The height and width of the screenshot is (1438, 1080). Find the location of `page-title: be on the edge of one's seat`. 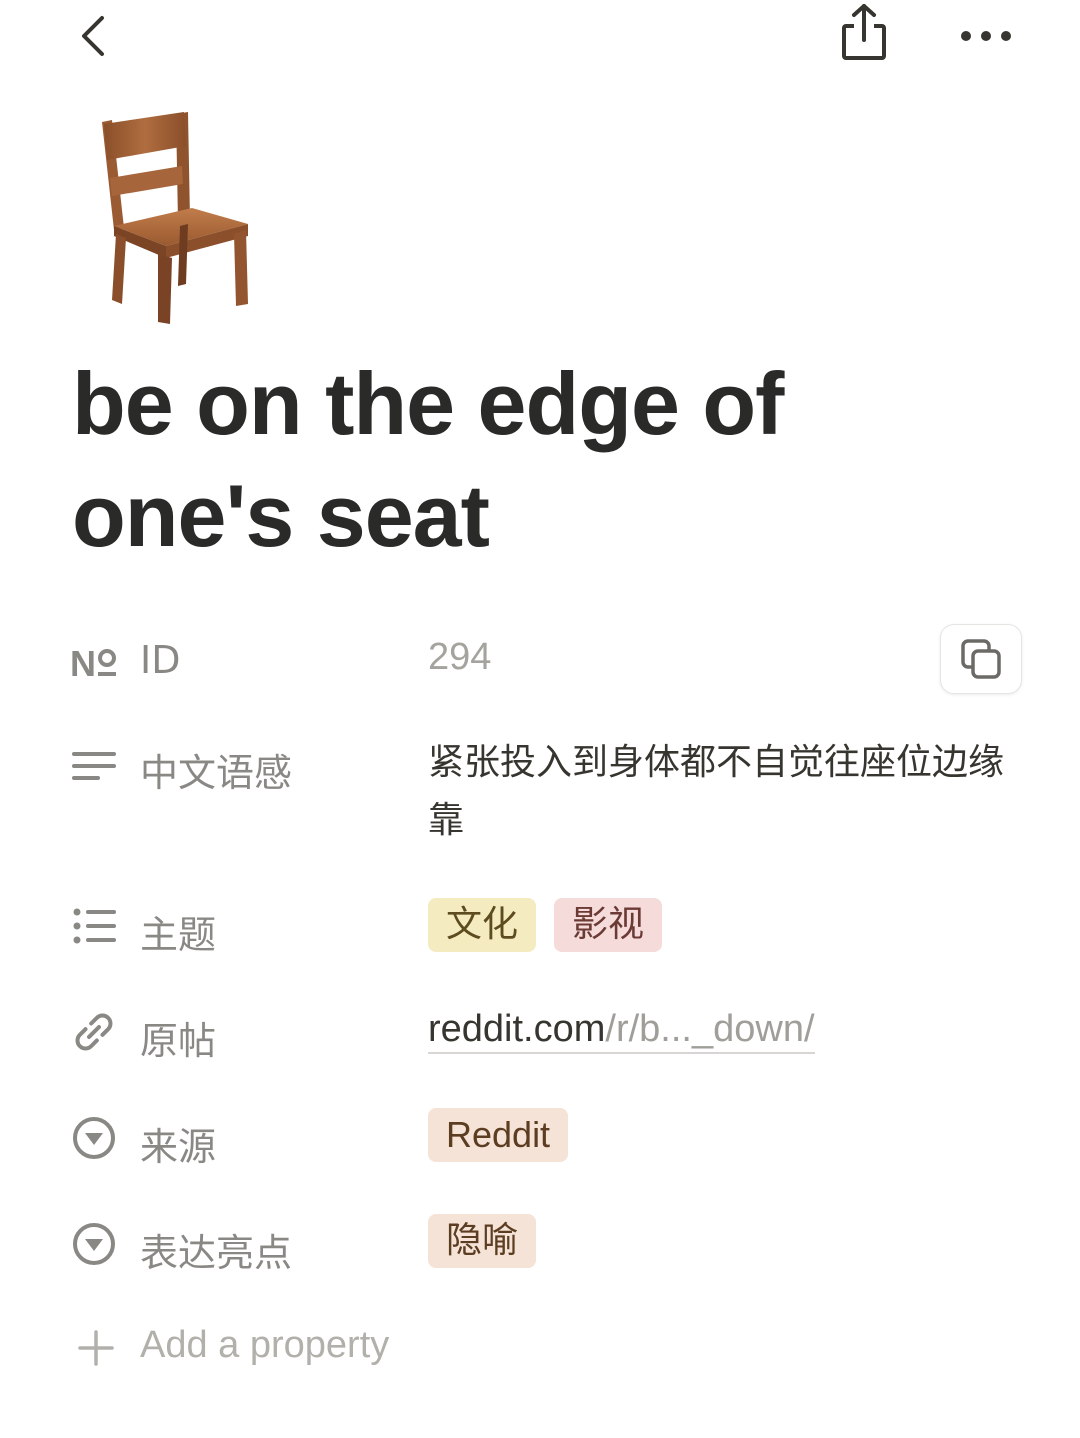

page-title: be on the edge of one's seat is located at coordinates (522, 460).